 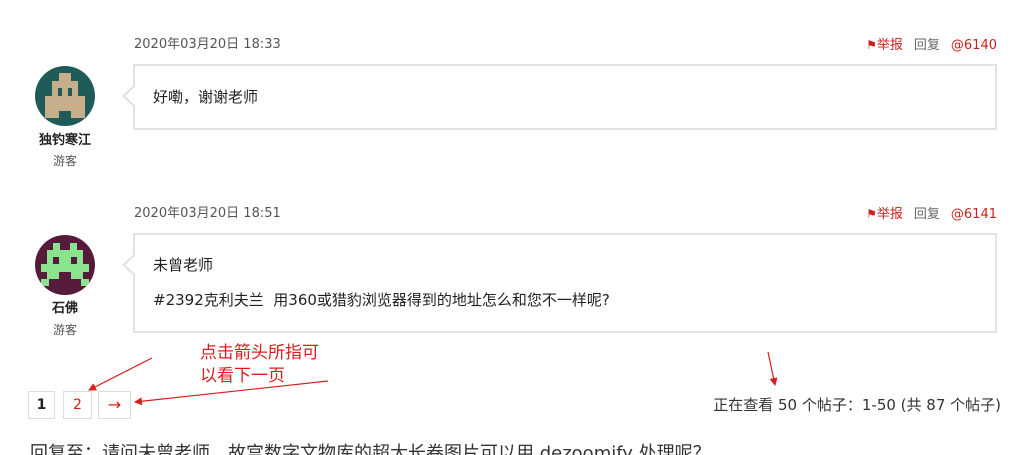 I want to click on post-actions: 举报回复 @6140, so click(x=926, y=45).